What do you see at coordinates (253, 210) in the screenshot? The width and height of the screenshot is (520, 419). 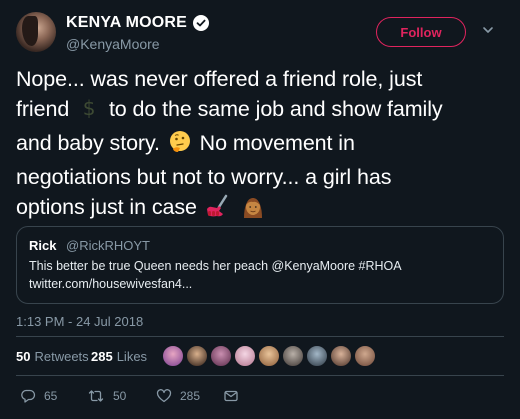 I see `woman-icon` at bounding box center [253, 210].